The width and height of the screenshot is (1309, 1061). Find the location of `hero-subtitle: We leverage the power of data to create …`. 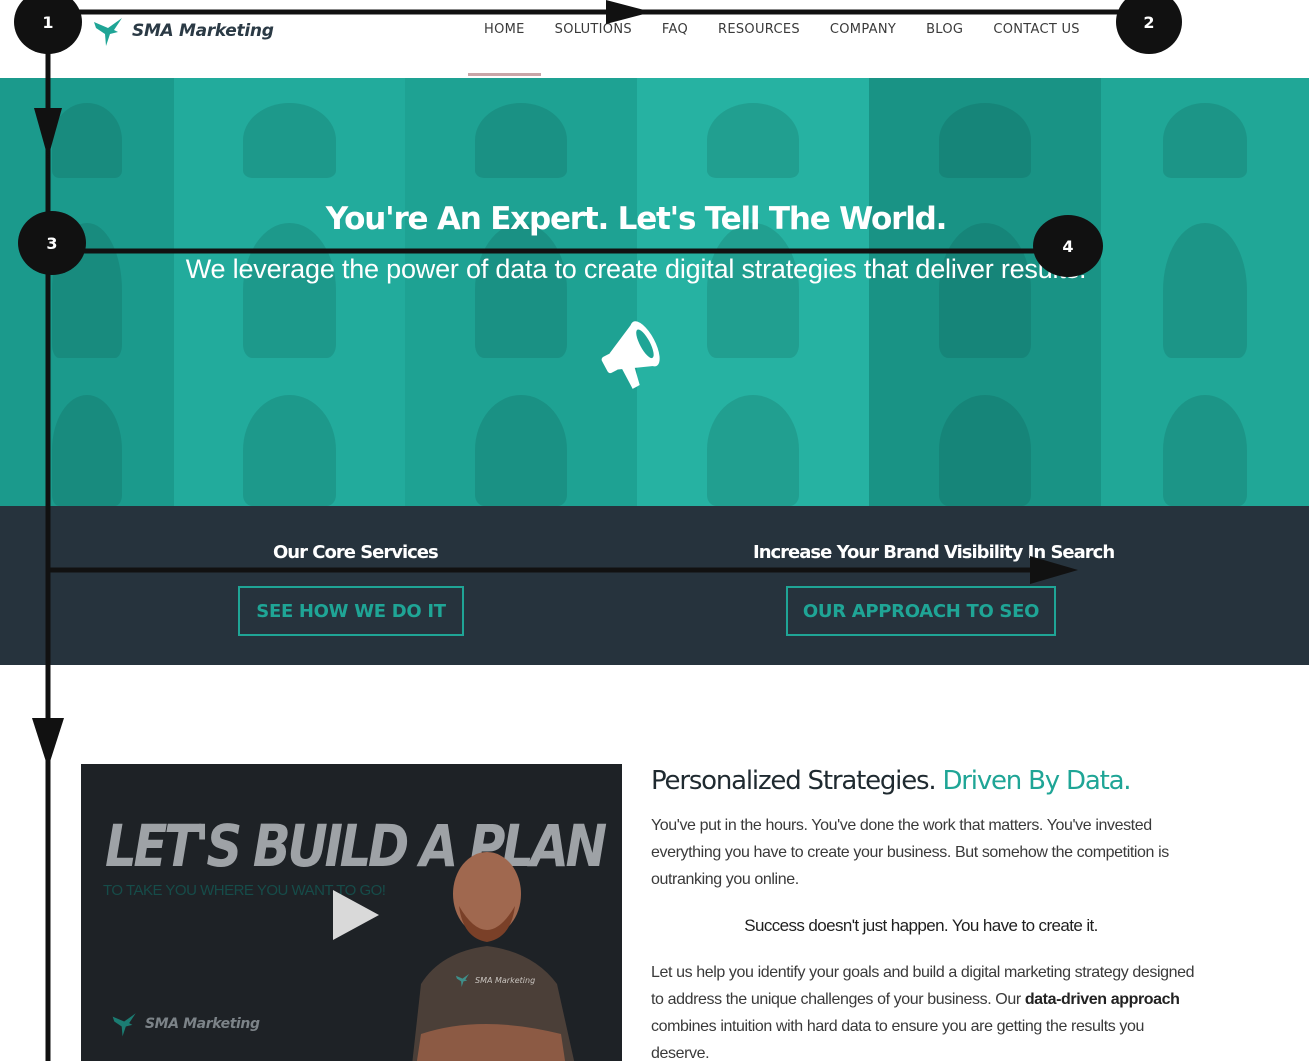

hero-subtitle: We leverage the power of data to create … is located at coordinates (636, 269).